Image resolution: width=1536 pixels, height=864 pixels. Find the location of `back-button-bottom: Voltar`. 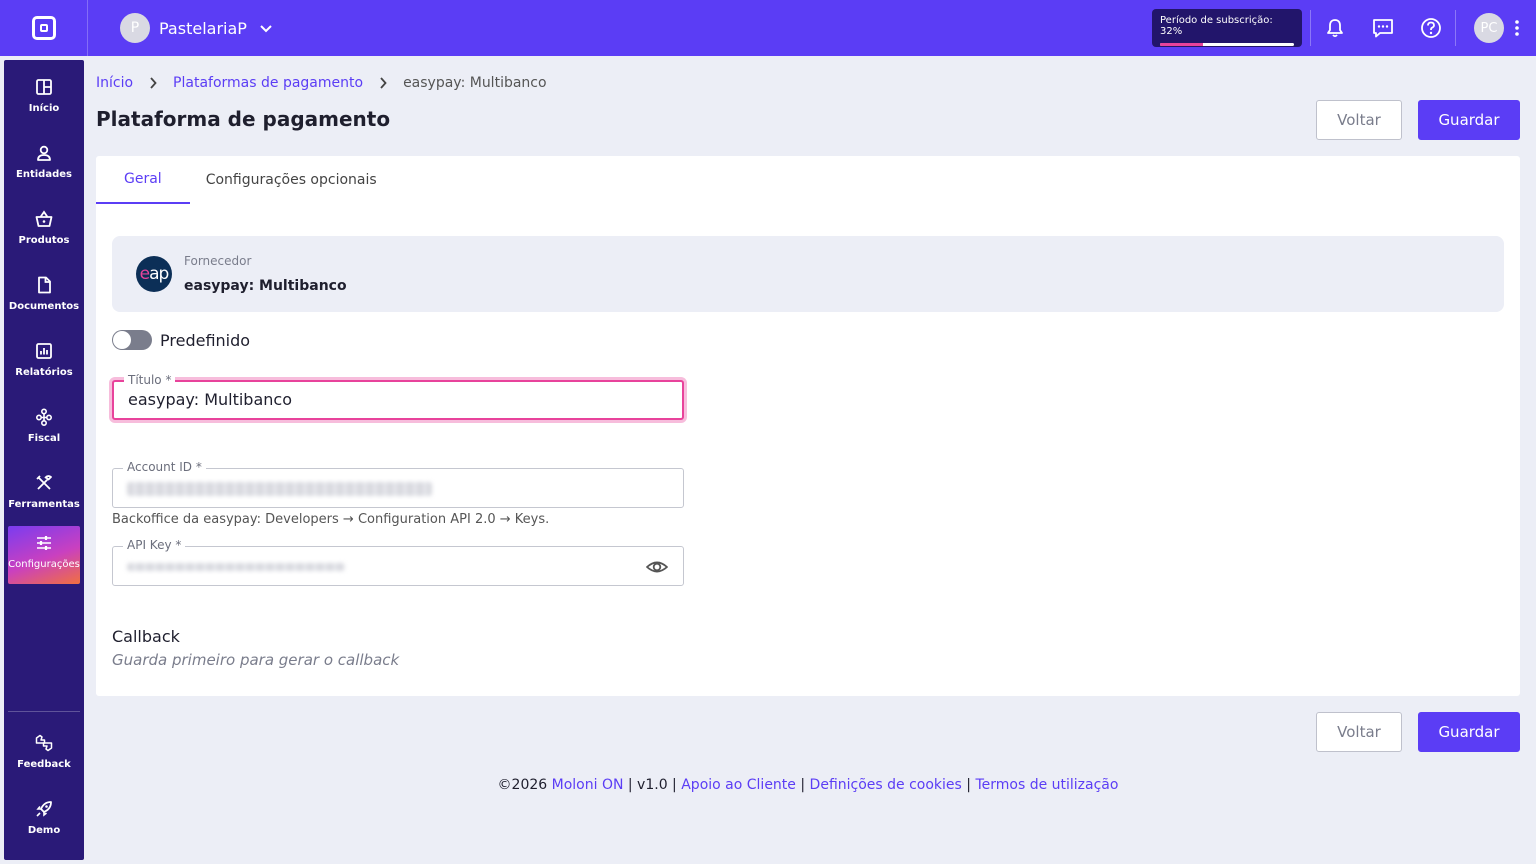

back-button-bottom: Voltar is located at coordinates (1359, 732).